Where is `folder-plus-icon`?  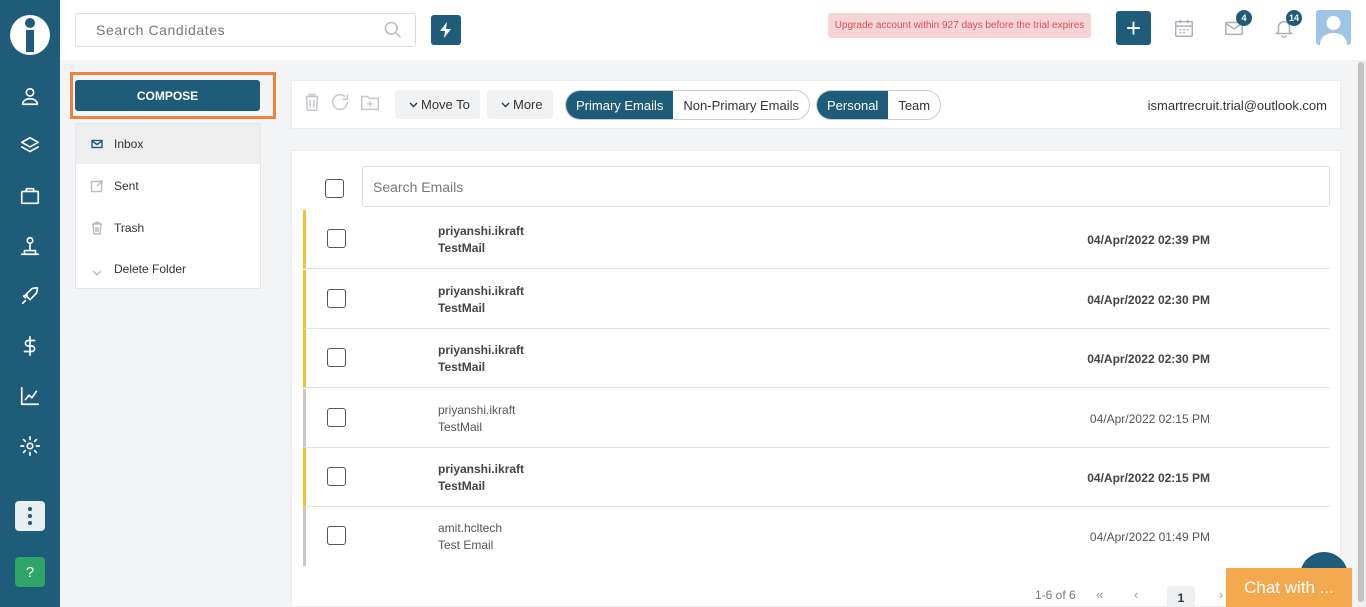 folder-plus-icon is located at coordinates (370, 103).